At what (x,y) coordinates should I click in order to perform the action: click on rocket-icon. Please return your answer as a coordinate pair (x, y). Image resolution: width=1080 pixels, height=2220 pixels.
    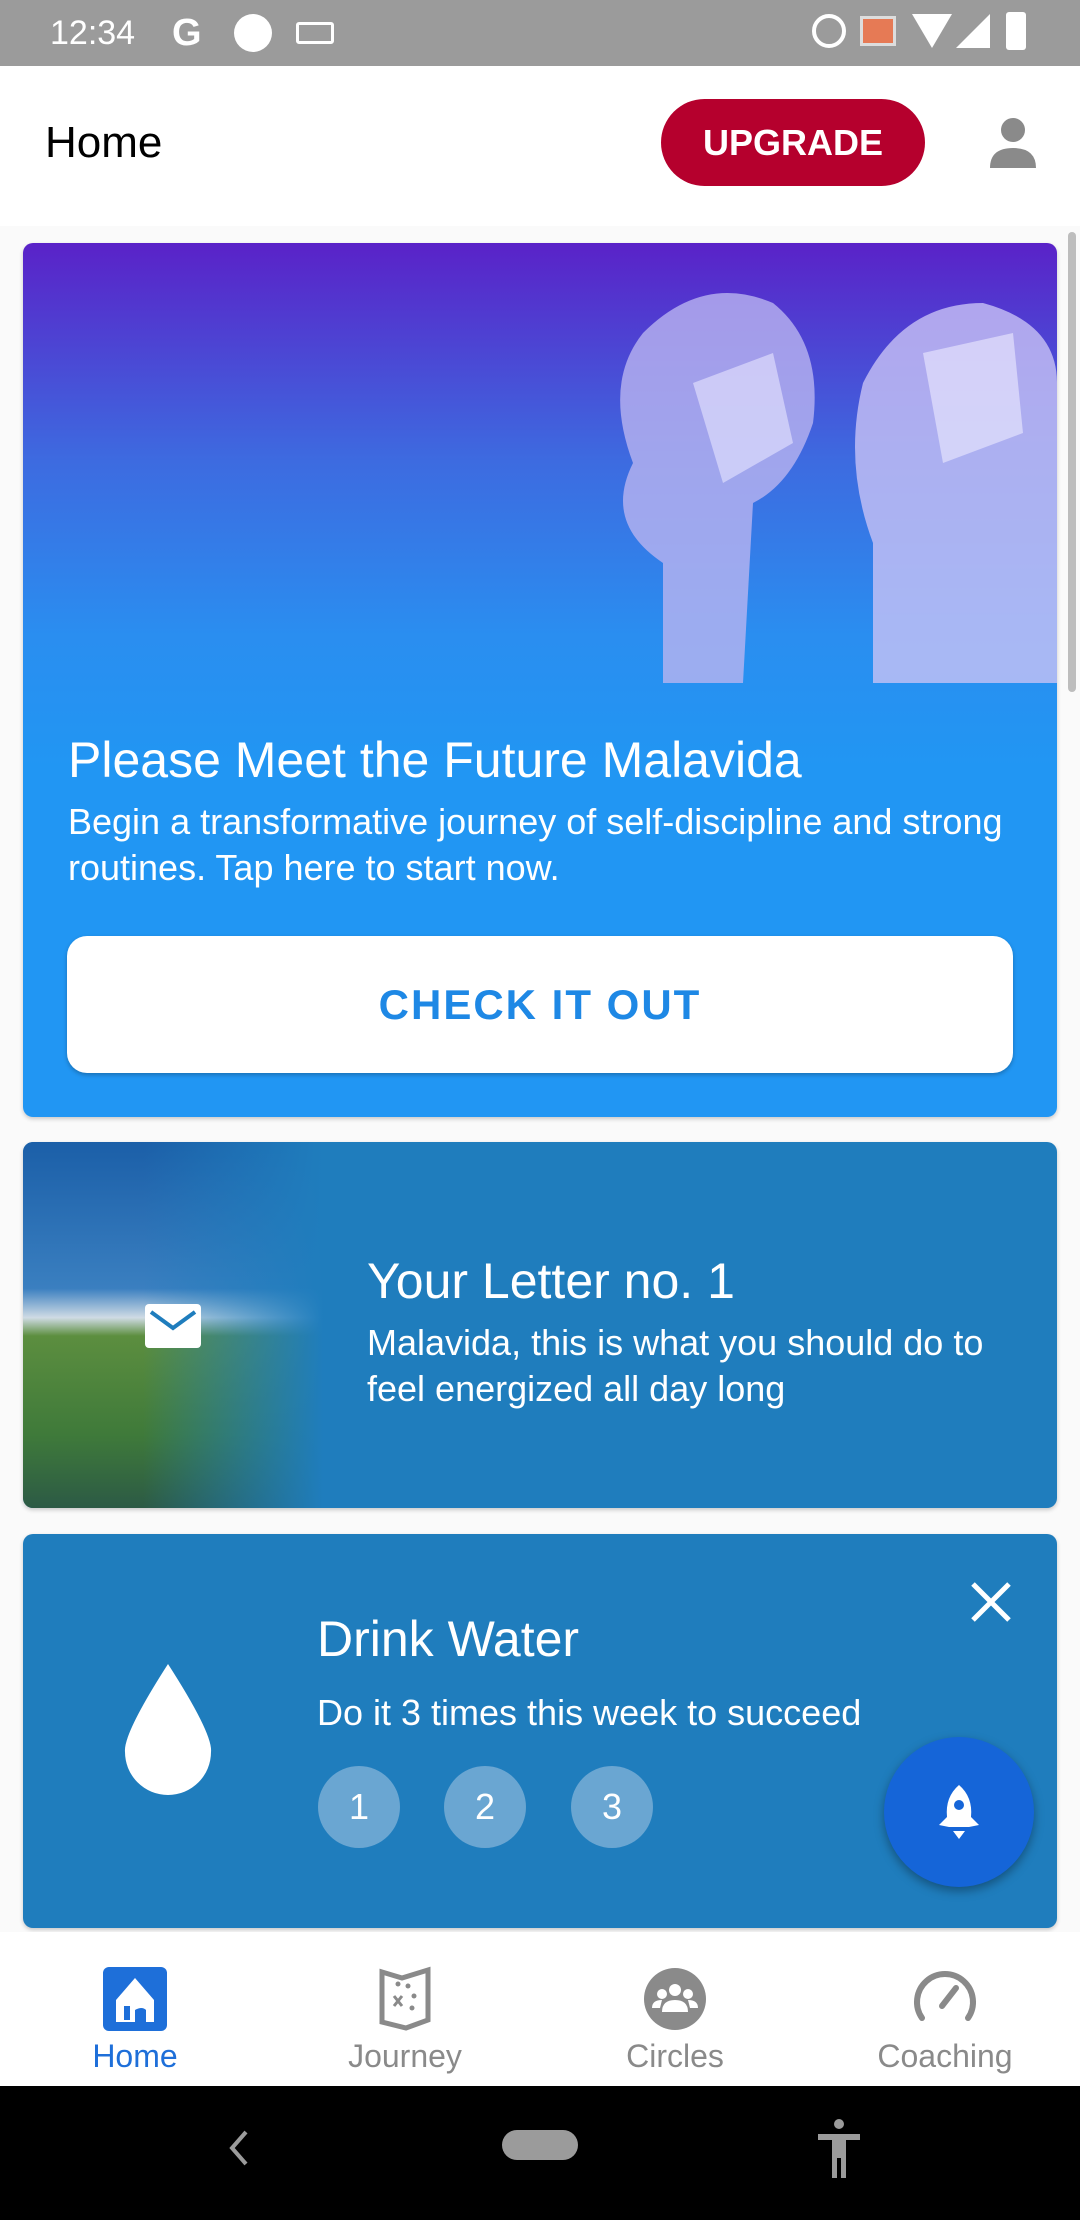
    Looking at the image, I should click on (959, 1812).